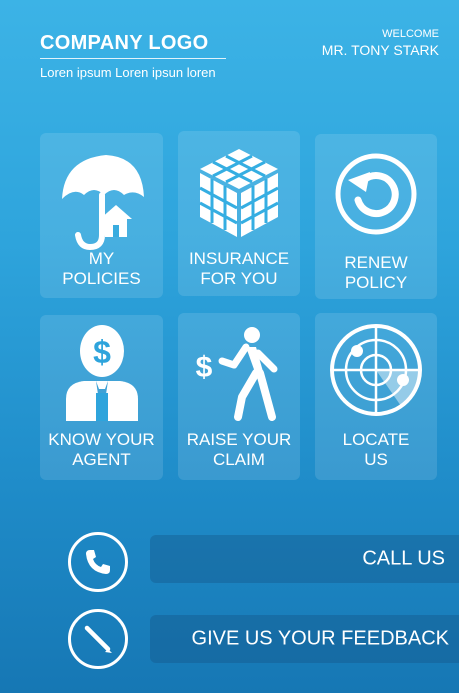 This screenshot has height=693, width=459. What do you see at coordinates (376, 449) in the screenshot?
I see `tile-label: LOCATE US` at bounding box center [376, 449].